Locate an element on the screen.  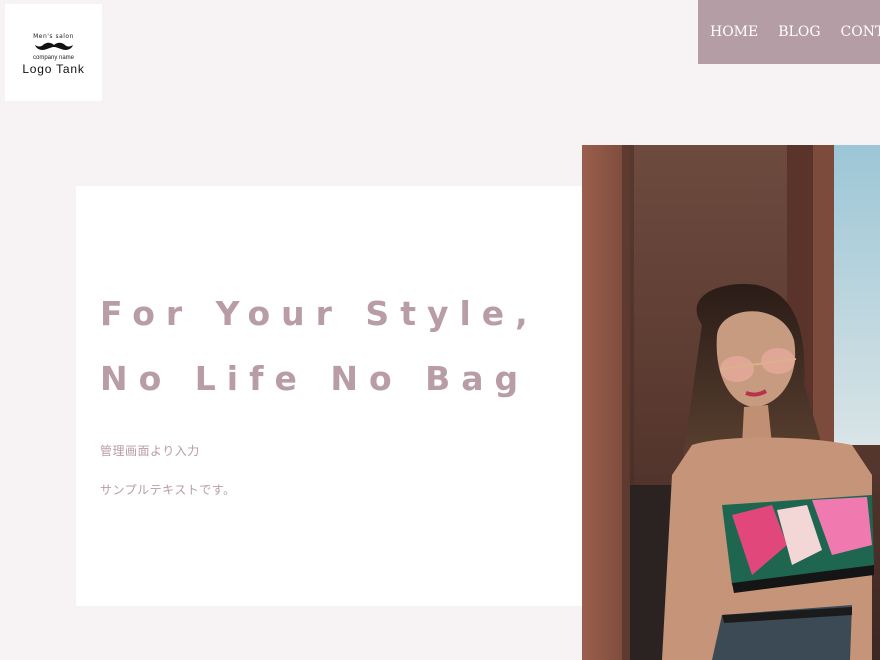
main-nav: HOME BLOG CONTACT is located at coordinates (789, 32).